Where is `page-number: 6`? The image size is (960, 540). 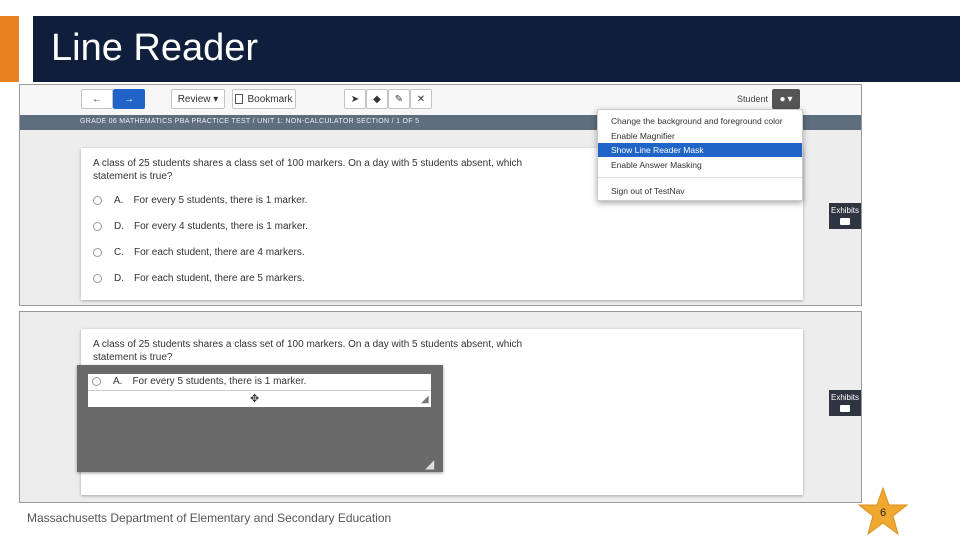 page-number: 6 is located at coordinates (883, 513).